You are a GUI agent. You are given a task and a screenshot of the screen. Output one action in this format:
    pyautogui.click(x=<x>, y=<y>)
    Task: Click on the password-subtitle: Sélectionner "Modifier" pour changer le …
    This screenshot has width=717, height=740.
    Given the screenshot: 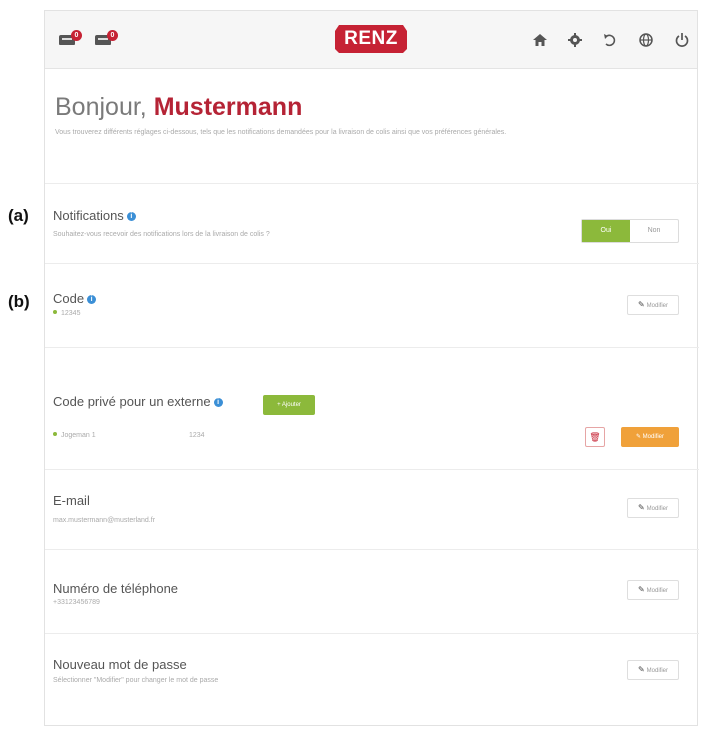 What is the action you would take?
    pyautogui.click(x=136, y=680)
    